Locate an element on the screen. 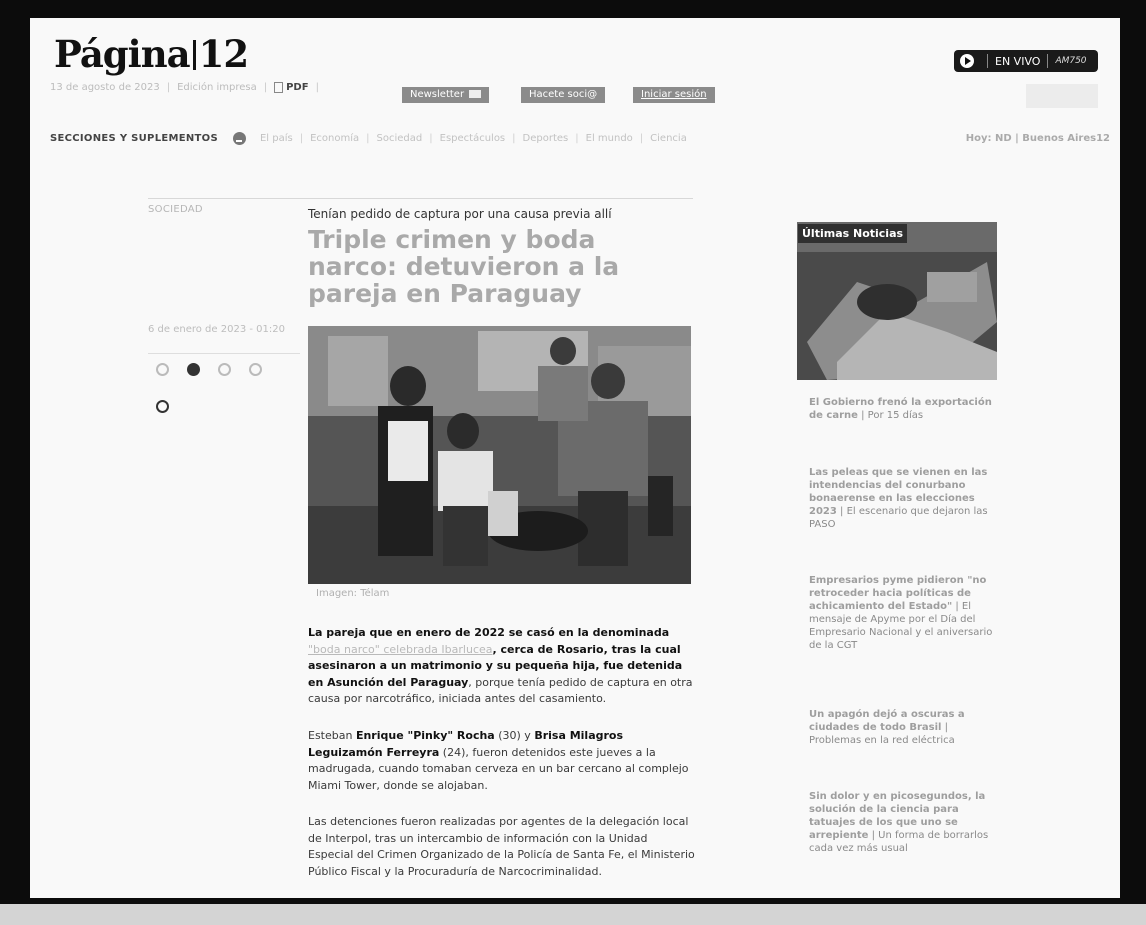 Image resolution: width=1146 pixels, height=925 pixels. latest-news-label: Últimas Noticias is located at coordinates (853, 233).